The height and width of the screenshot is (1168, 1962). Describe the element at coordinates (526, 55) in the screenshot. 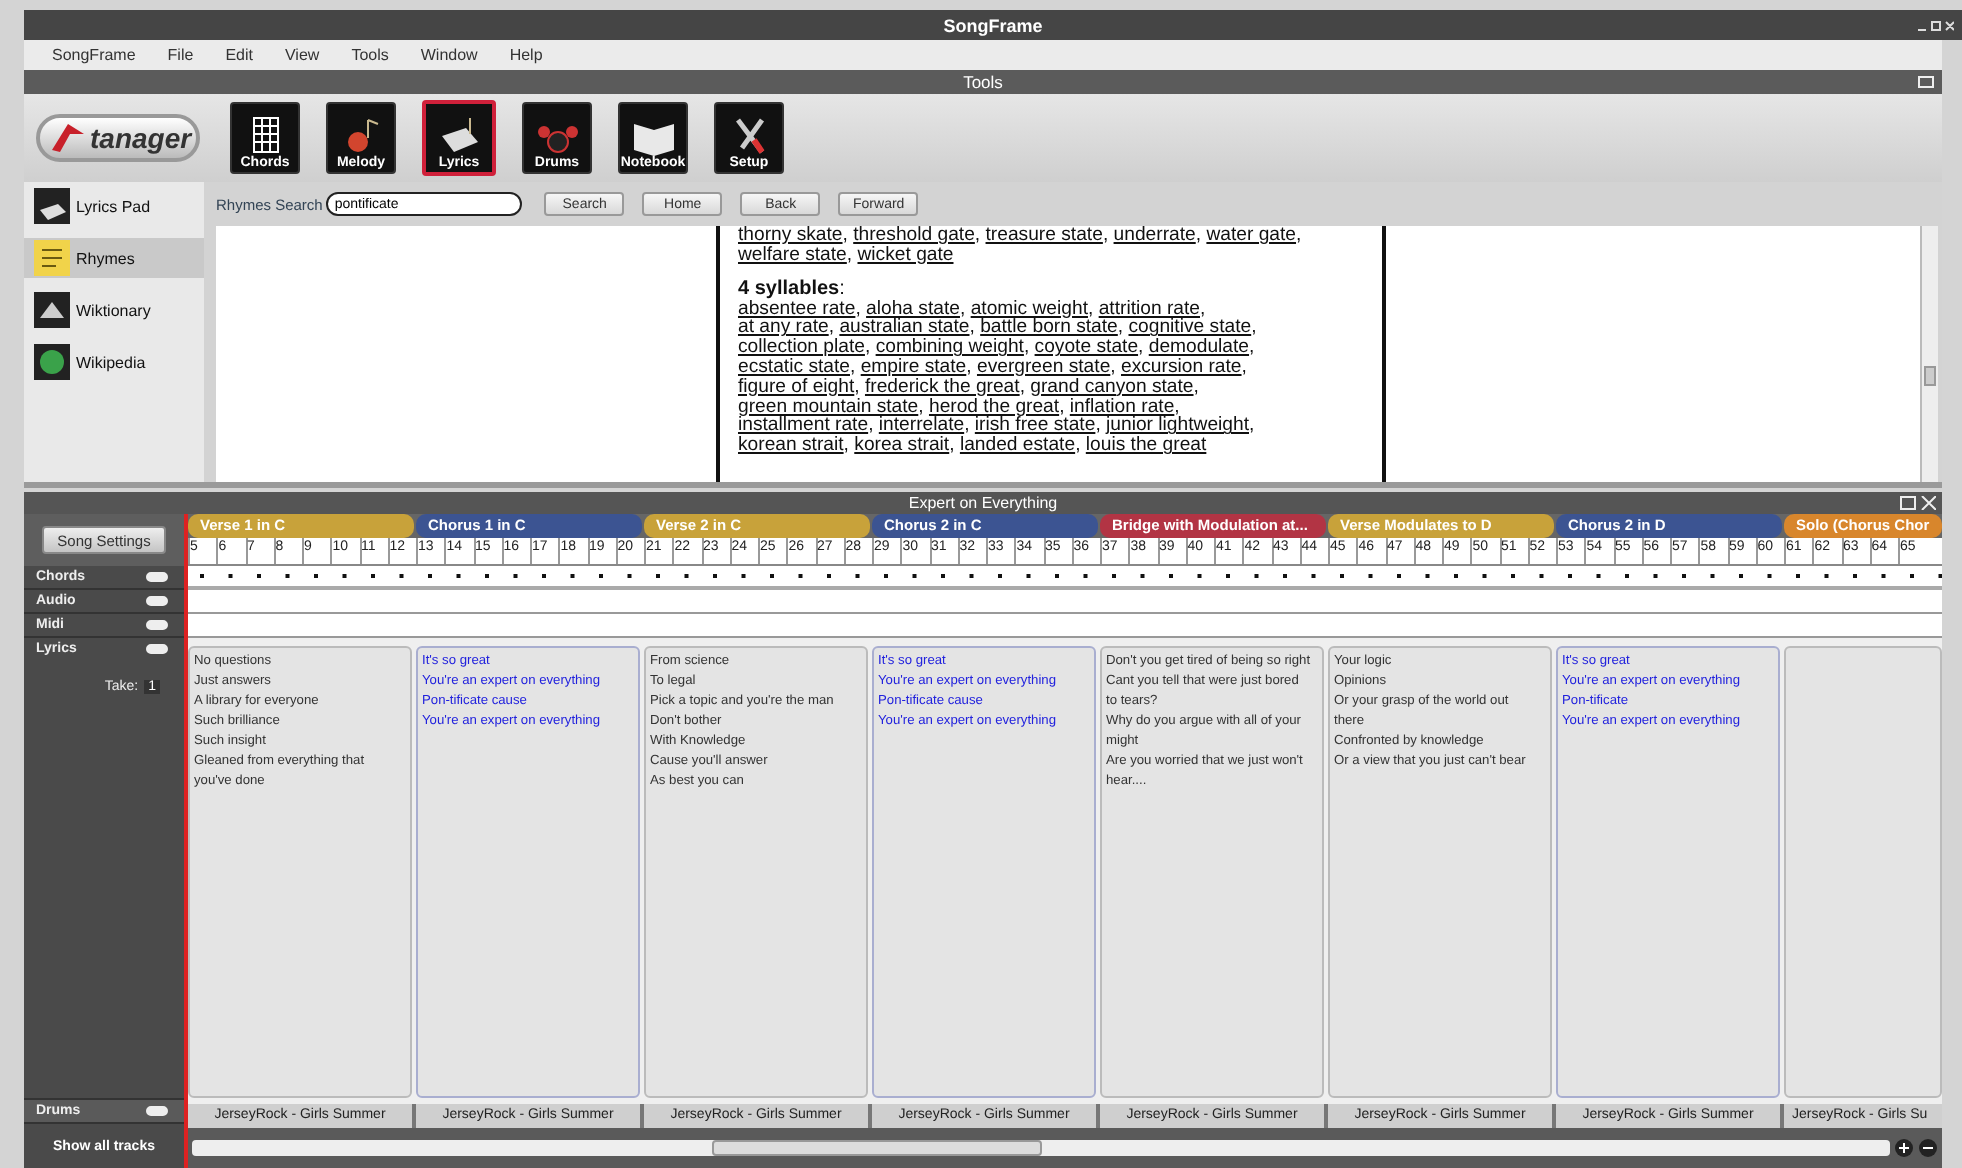

I see `menu-item: Help` at that location.